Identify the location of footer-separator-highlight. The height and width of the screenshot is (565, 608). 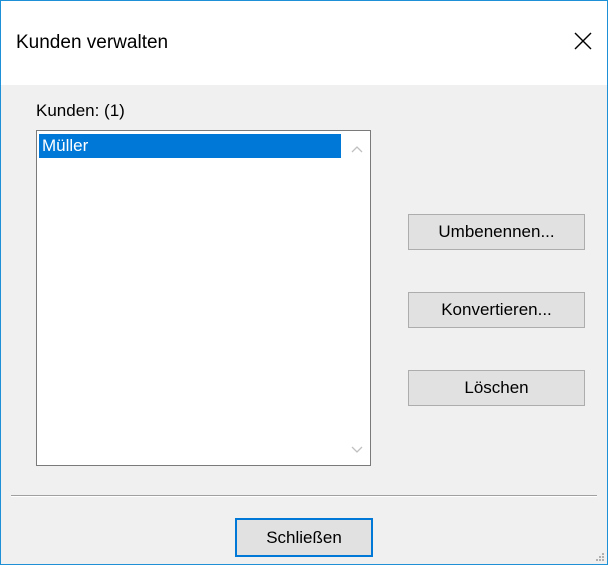
(304, 496).